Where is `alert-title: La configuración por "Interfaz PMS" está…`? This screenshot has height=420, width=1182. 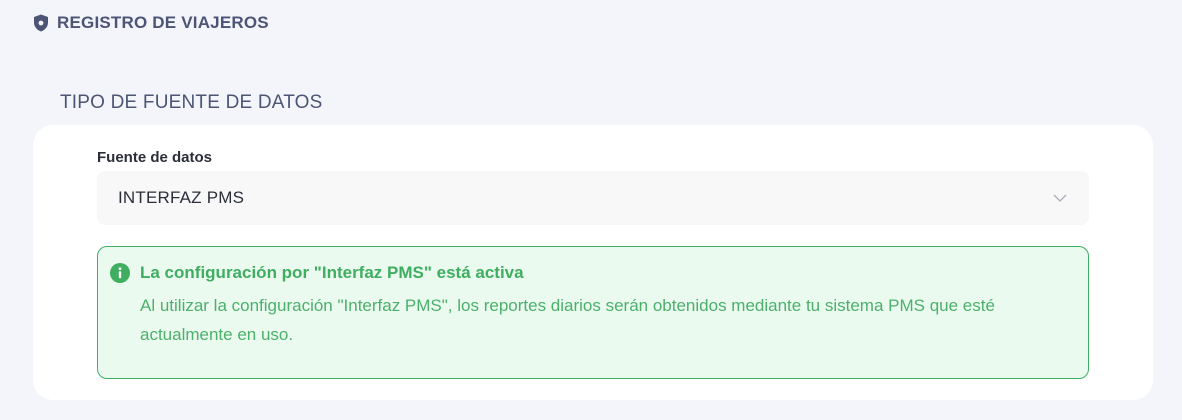
alert-title: La configuración por "Interfaz PMS" está… is located at coordinates (332, 272).